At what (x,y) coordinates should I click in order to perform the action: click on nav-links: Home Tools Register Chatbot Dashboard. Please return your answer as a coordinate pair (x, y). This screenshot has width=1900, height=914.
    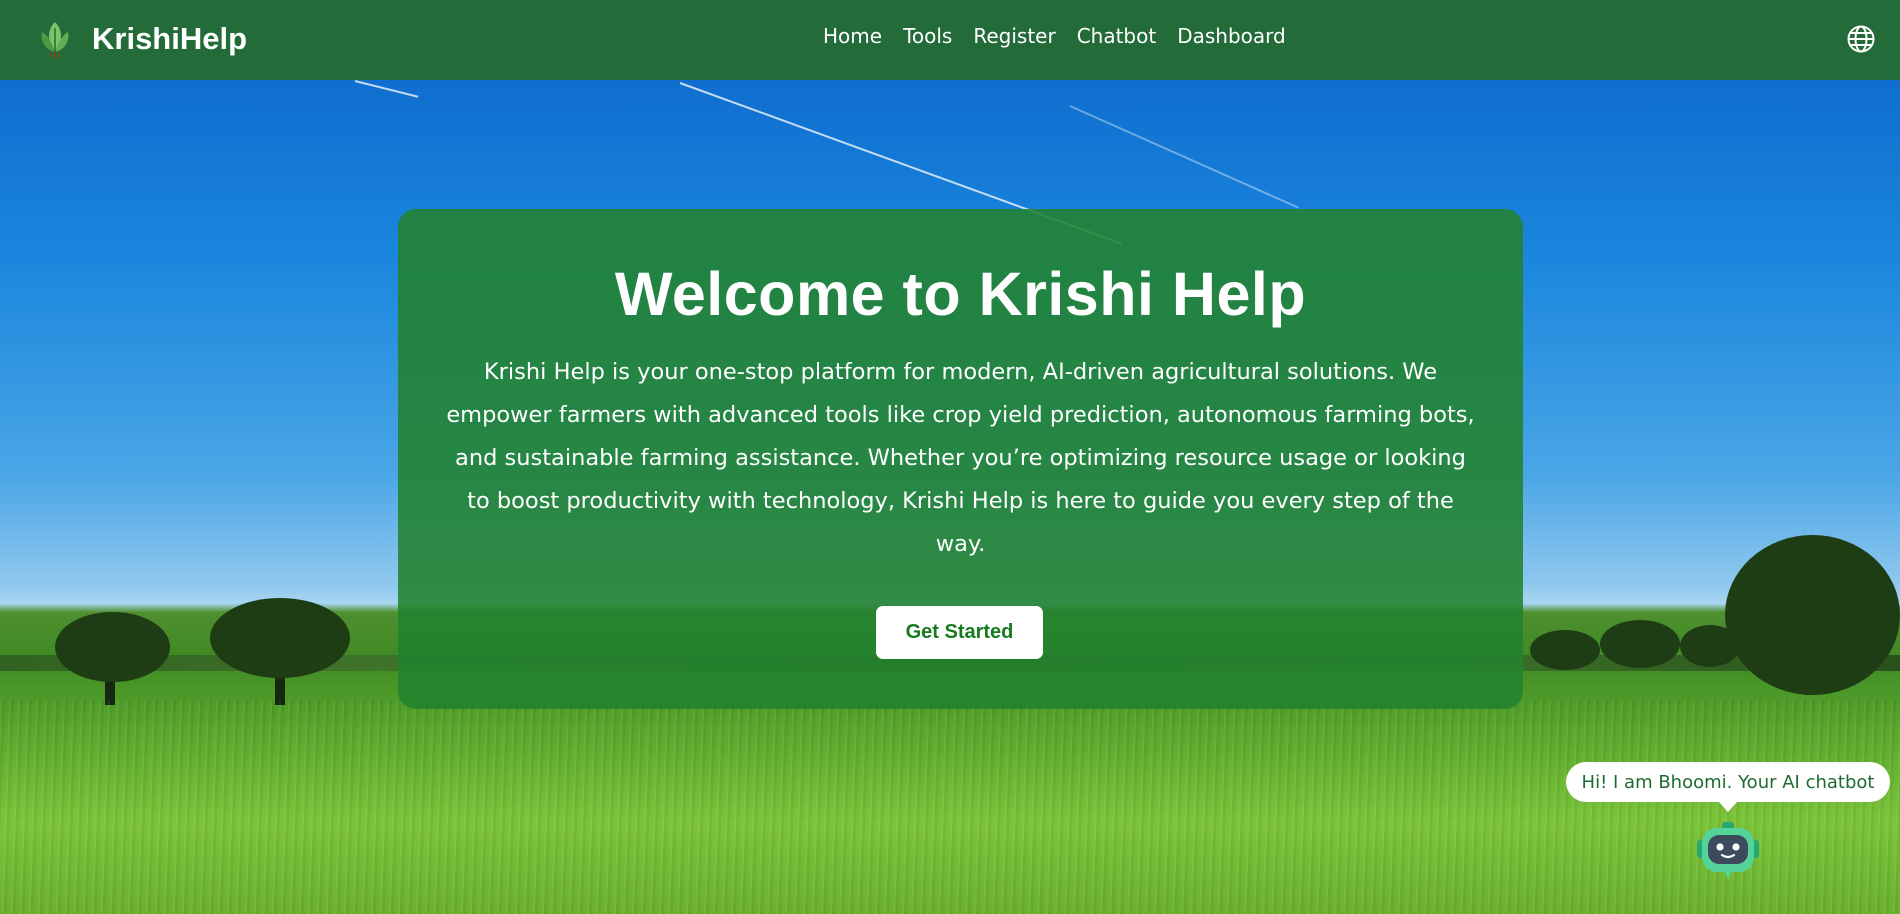
    Looking at the image, I should click on (1054, 36).